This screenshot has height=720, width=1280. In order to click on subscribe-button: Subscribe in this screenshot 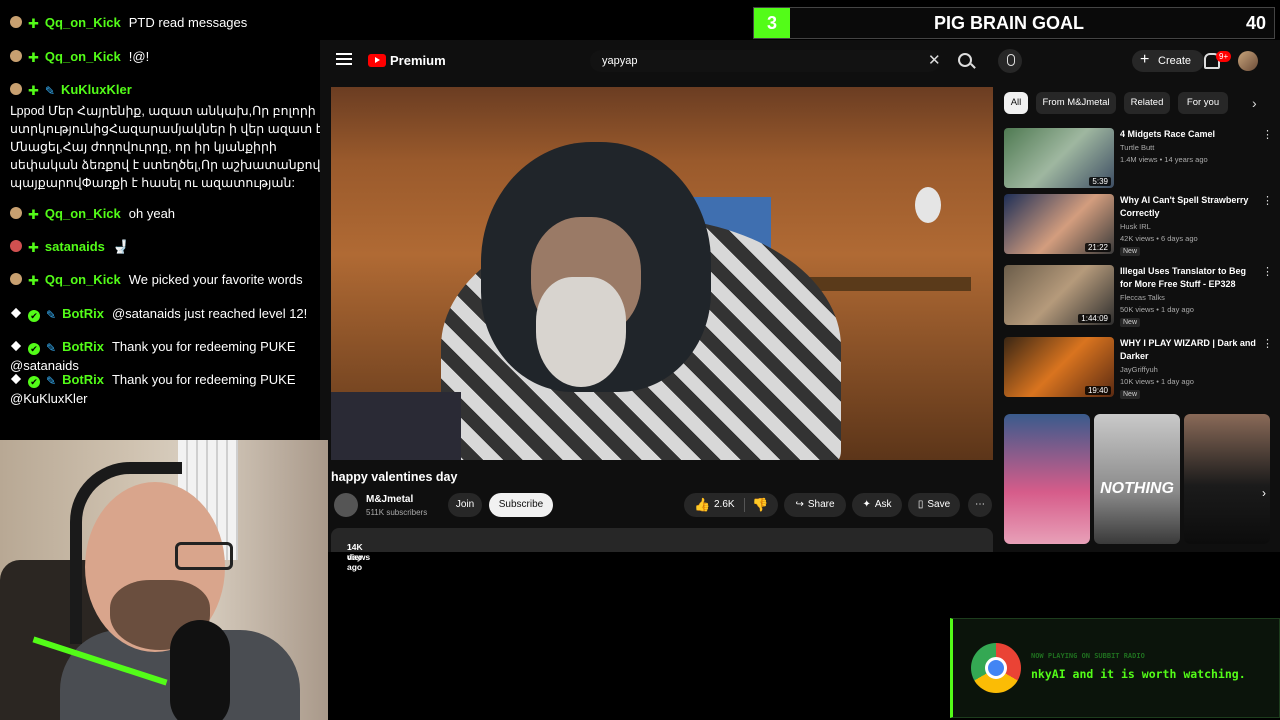, I will do `click(521, 505)`.